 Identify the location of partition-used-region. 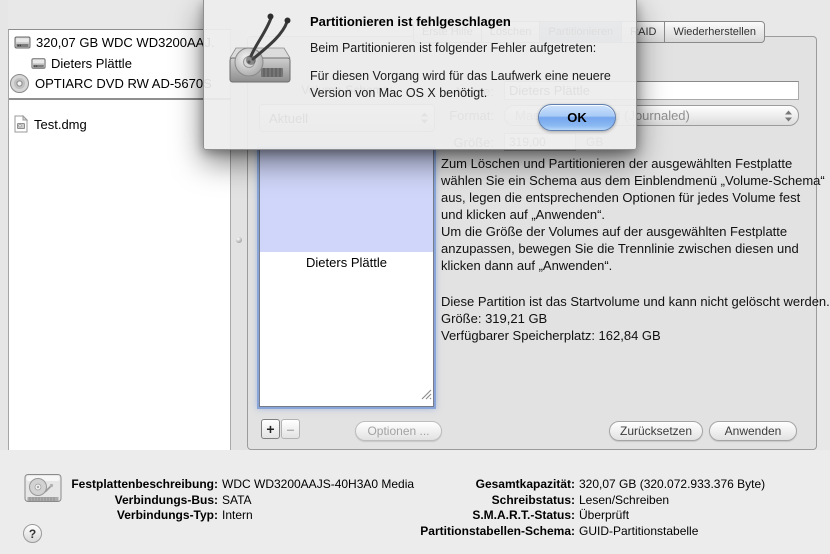
(346, 201).